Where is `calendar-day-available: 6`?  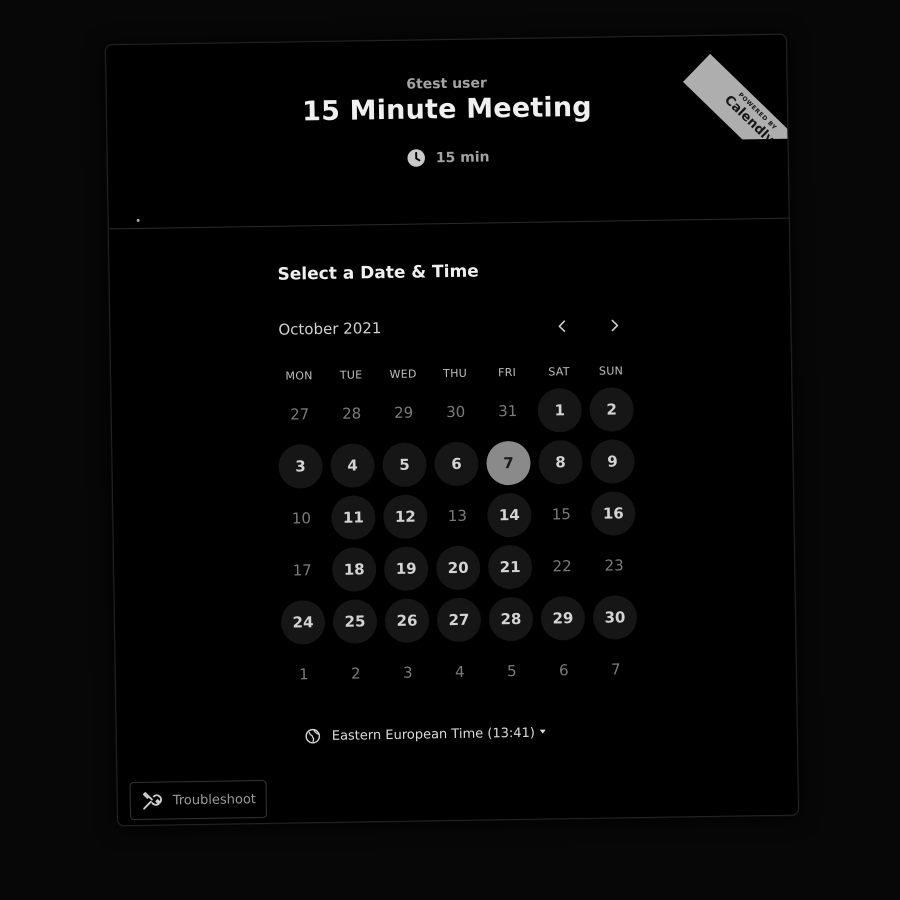
calendar-day-available: 6 is located at coordinates (456, 464).